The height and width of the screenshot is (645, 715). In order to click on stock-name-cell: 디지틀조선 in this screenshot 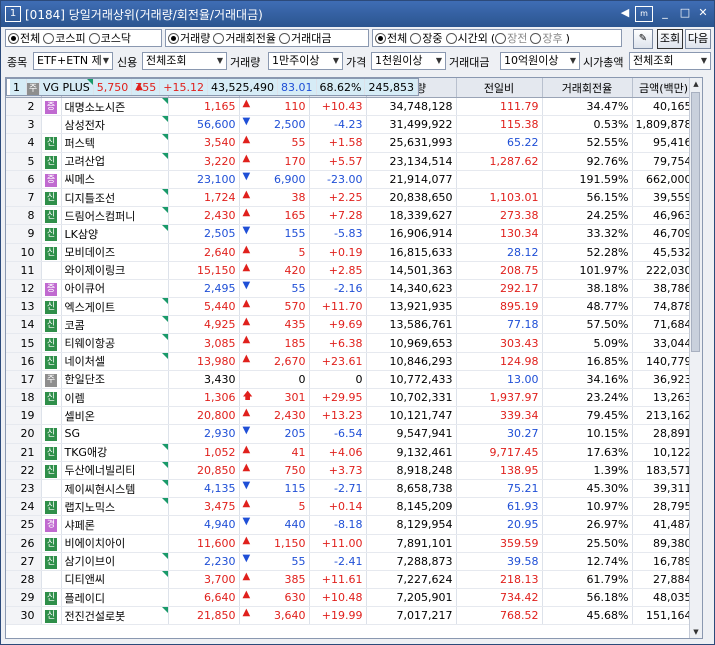, I will do `click(115, 198)`.